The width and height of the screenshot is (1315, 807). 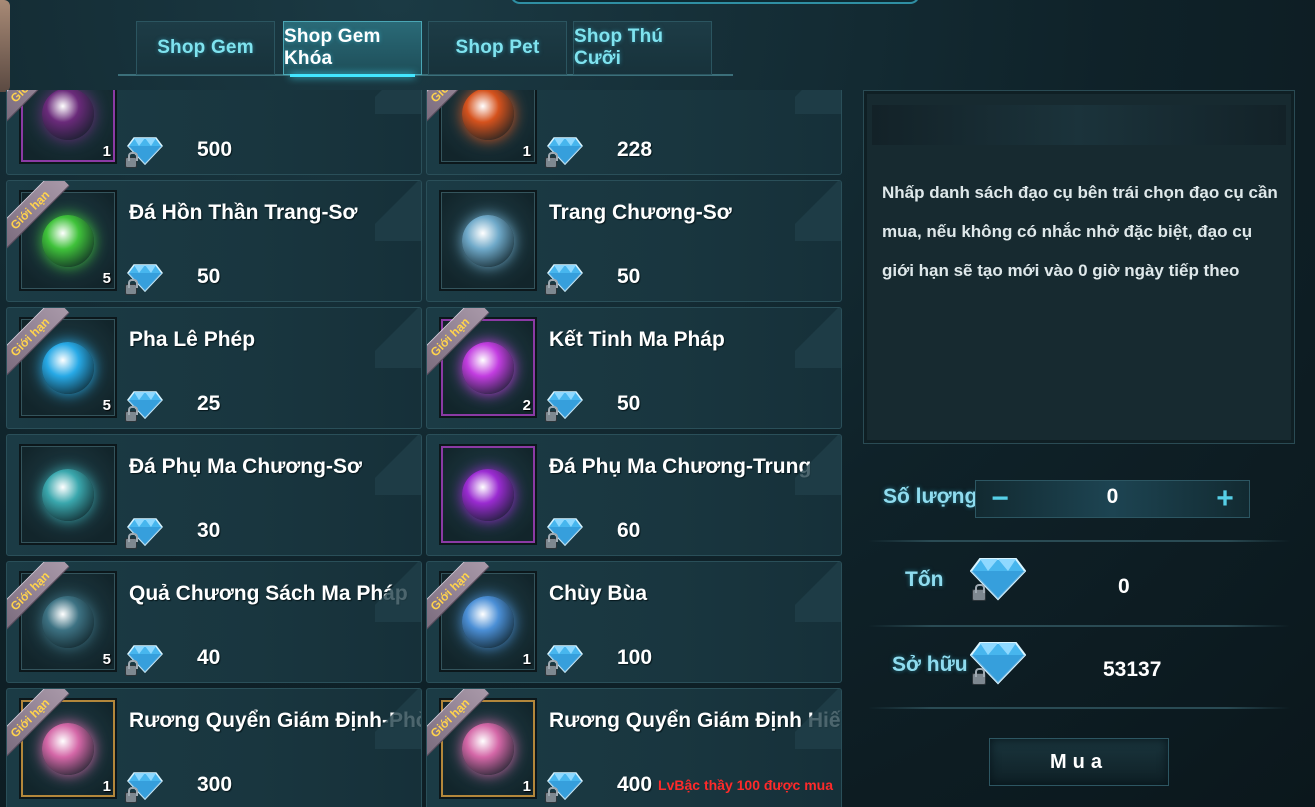 I want to click on tab-shop-thu-cuoi: Shop Thú Cưỡi, so click(x=642, y=48).